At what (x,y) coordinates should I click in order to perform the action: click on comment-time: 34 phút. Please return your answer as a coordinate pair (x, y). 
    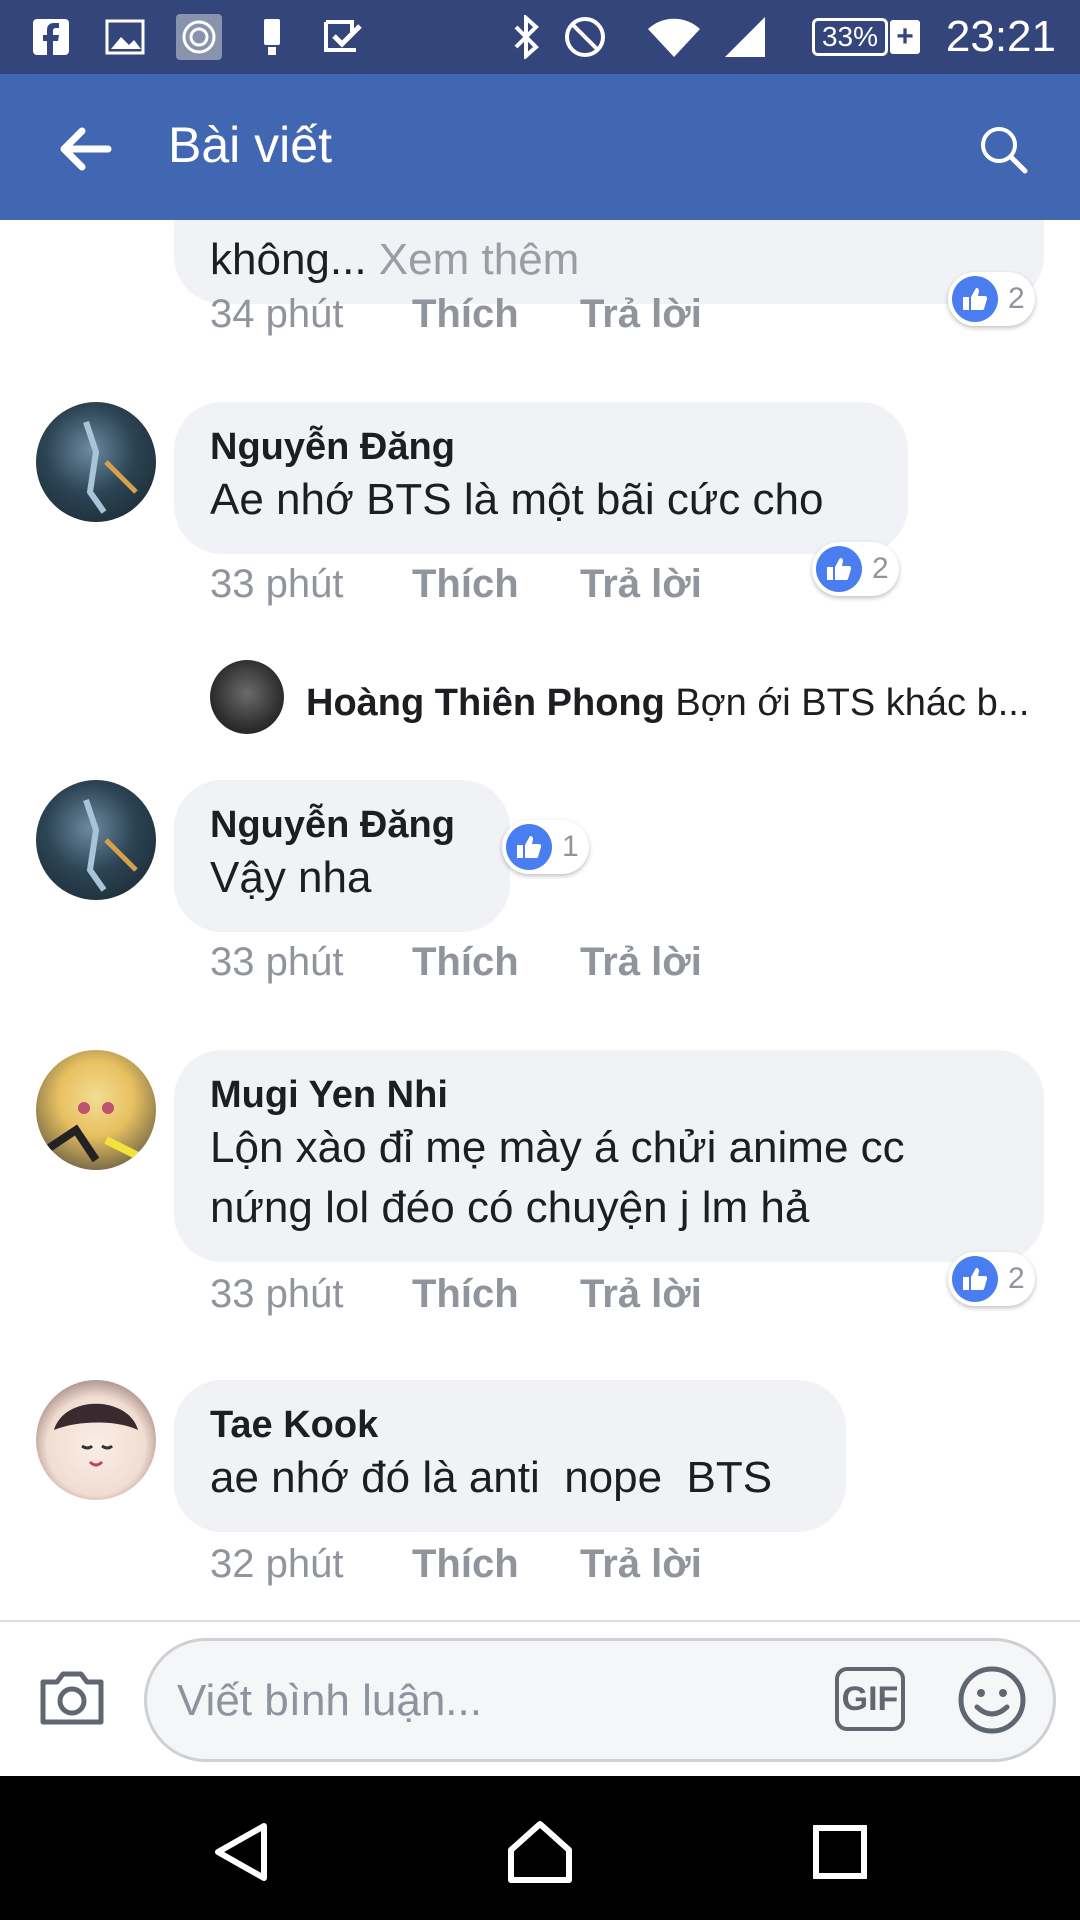
    Looking at the image, I should click on (277, 314).